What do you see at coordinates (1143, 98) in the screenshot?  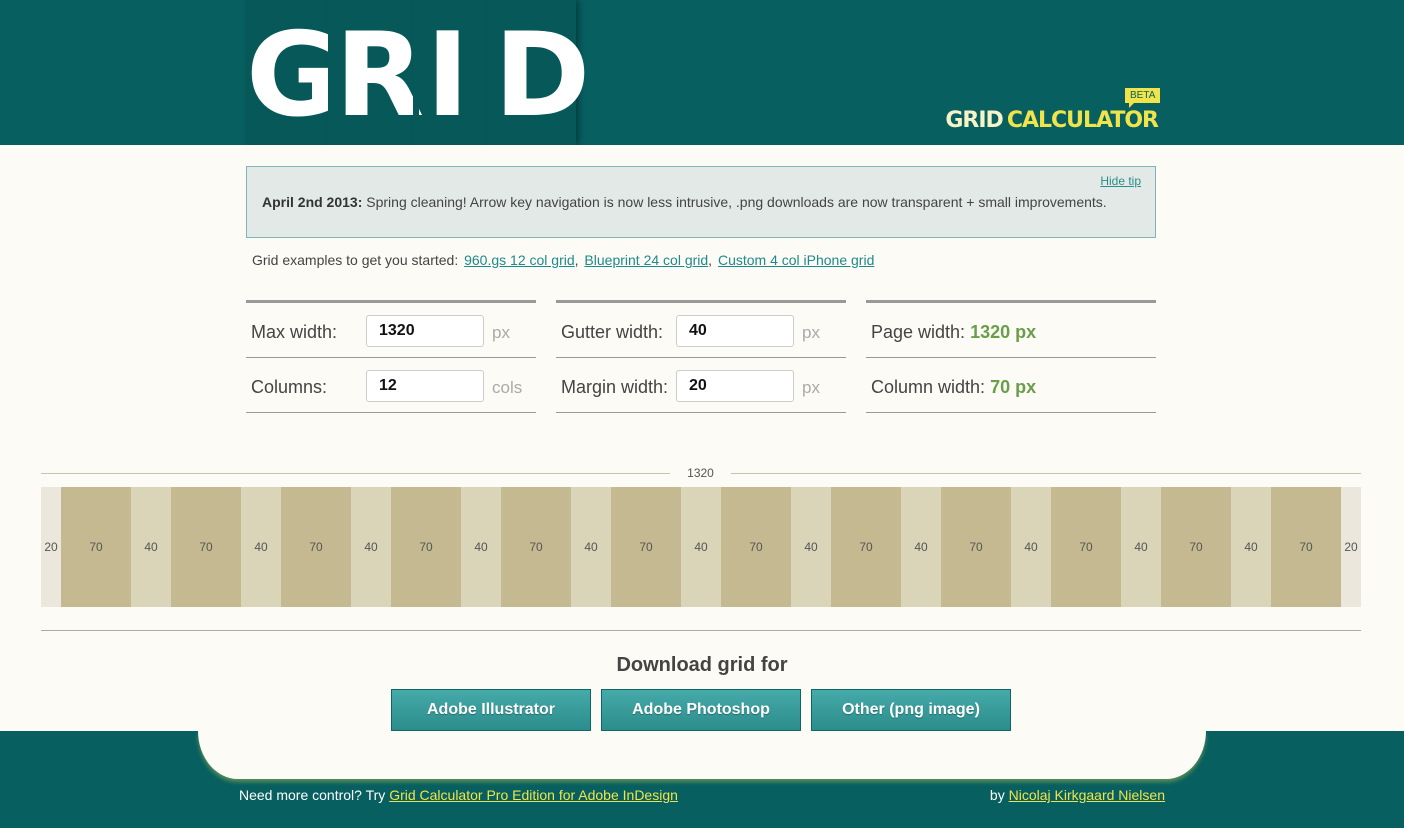 I see `beta-badge: BETA` at bounding box center [1143, 98].